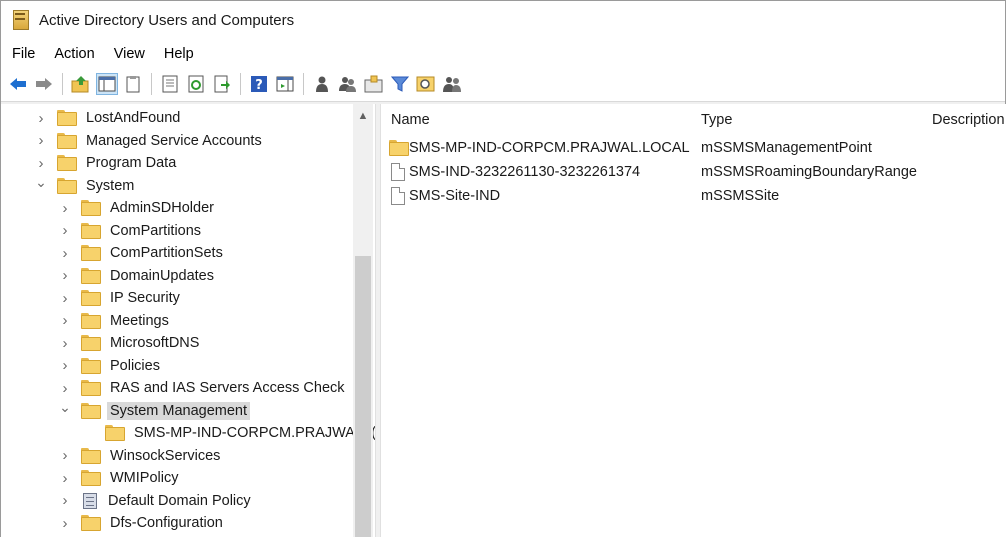  I want to click on export-list-icon, so click(222, 84).